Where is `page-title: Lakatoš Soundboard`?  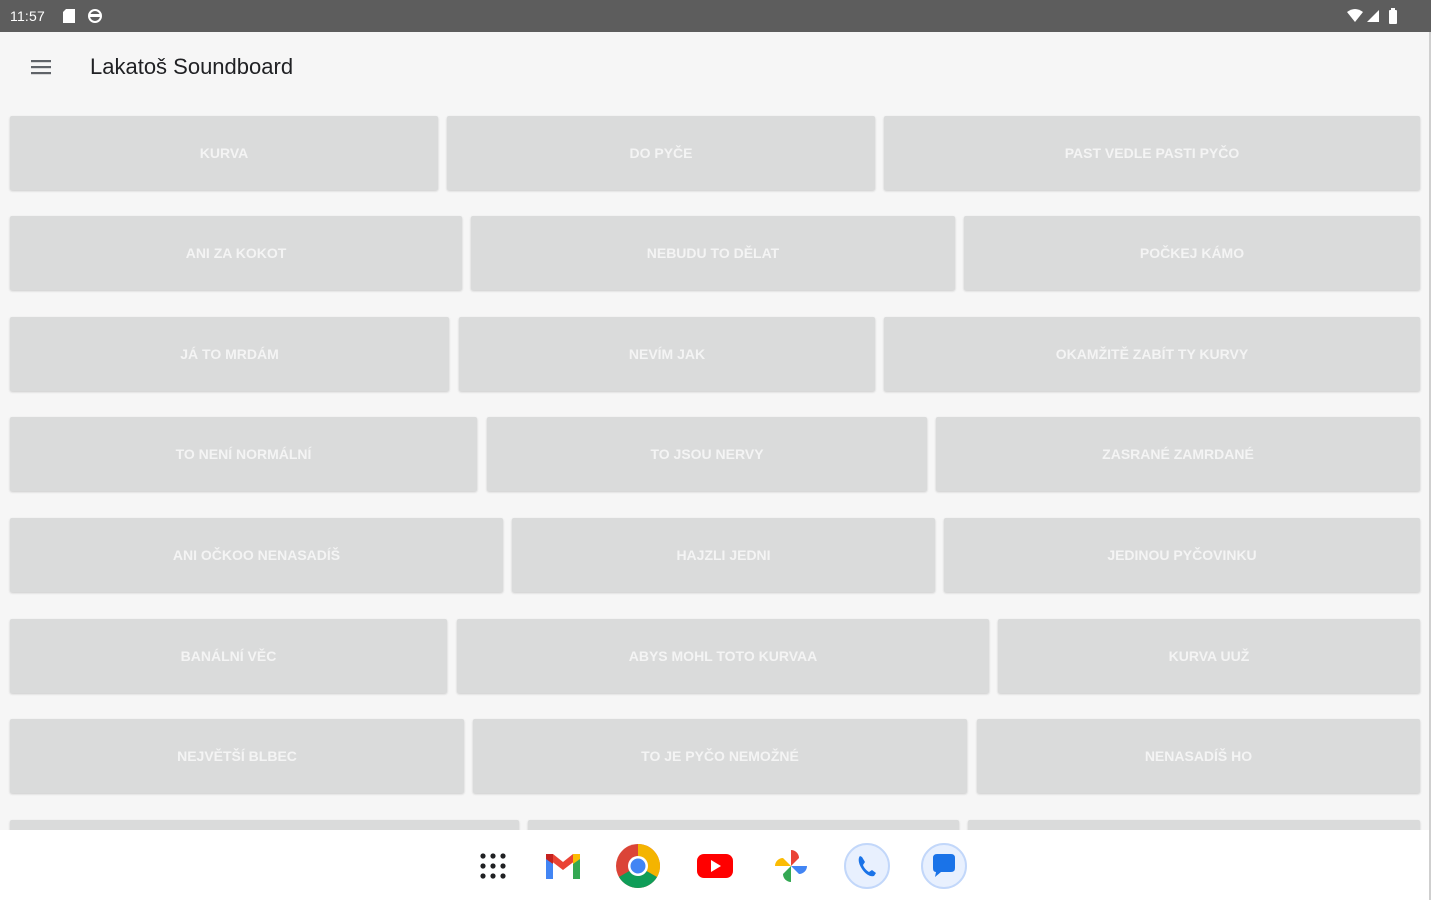
page-title: Lakatoš Soundboard is located at coordinates (192, 66).